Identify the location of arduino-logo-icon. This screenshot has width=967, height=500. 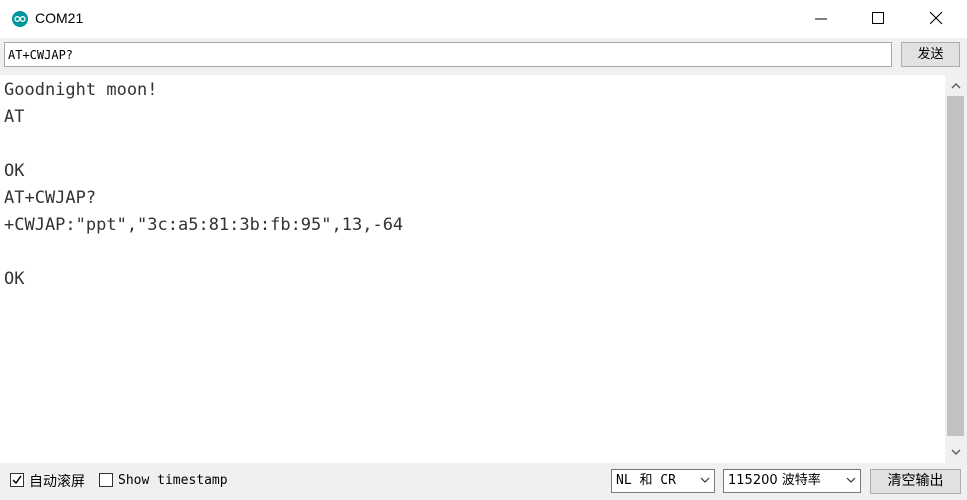
(20, 19).